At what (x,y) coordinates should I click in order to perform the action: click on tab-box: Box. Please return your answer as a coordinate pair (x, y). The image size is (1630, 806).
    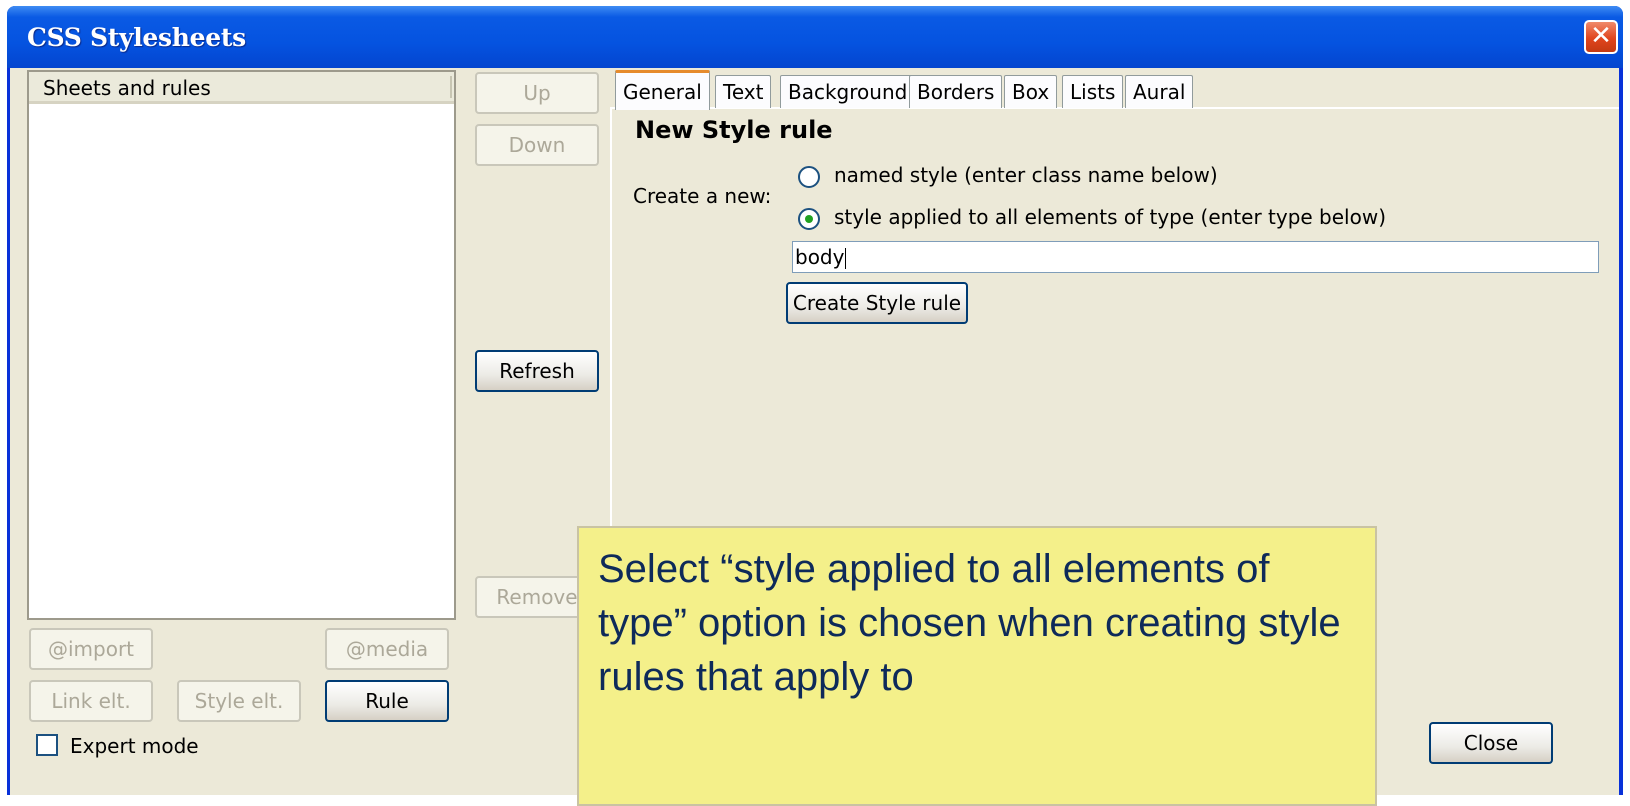
    Looking at the image, I should click on (1031, 91).